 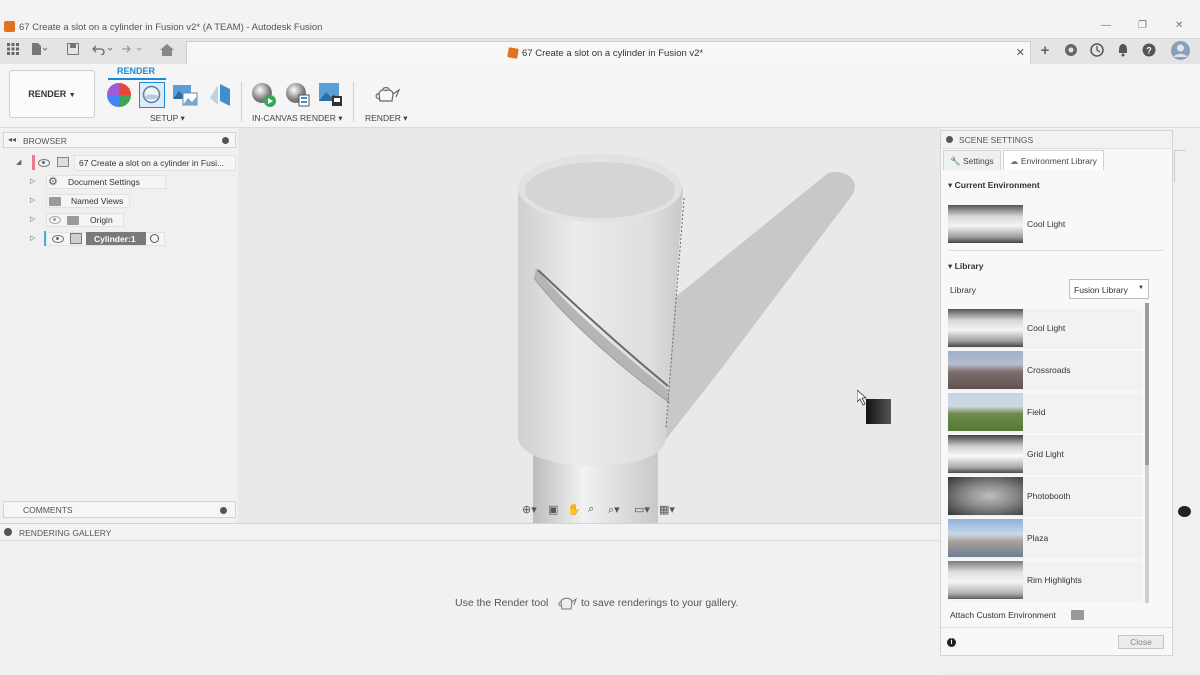 What do you see at coordinates (1071, 51) in the screenshot?
I see `extensions-icon` at bounding box center [1071, 51].